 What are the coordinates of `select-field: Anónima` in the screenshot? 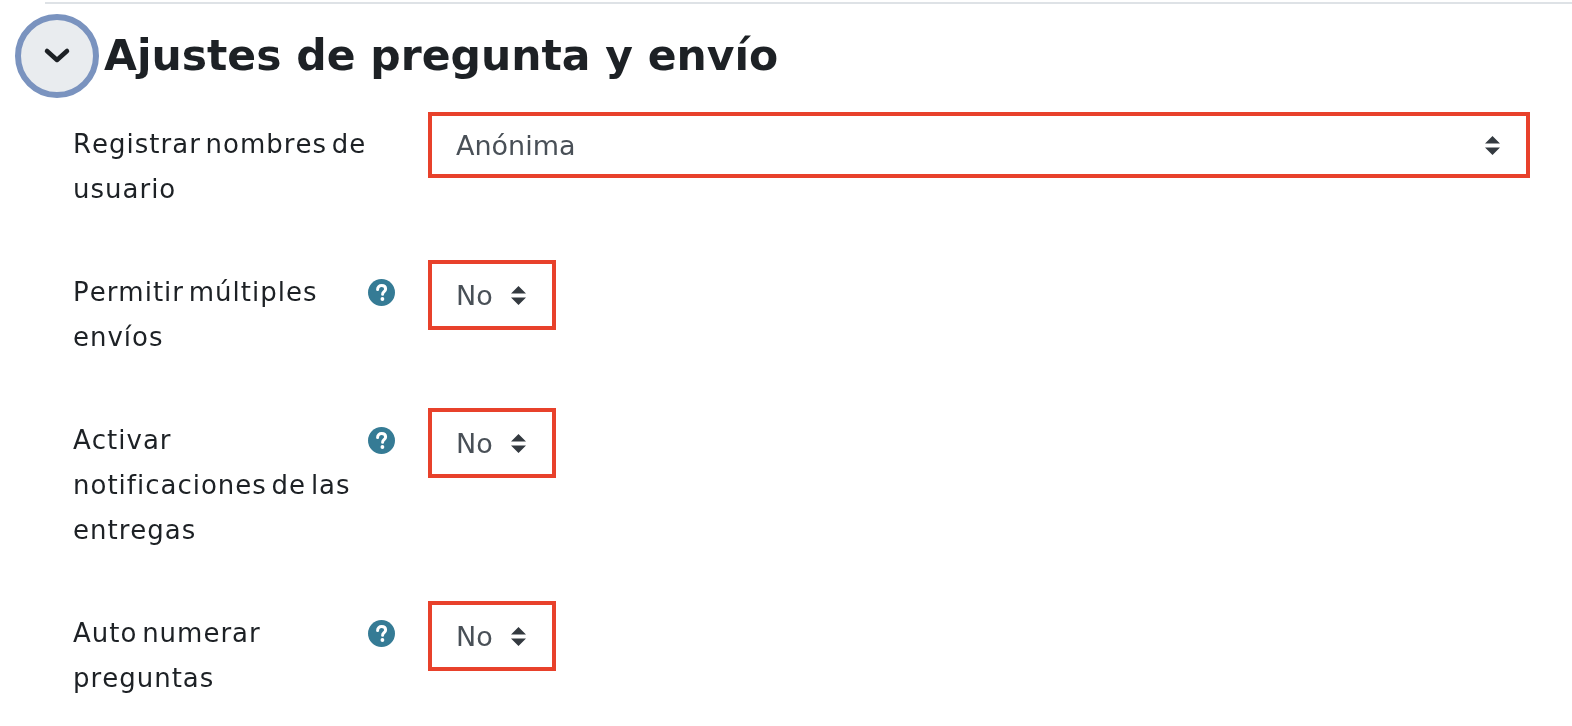 It's located at (979, 145).